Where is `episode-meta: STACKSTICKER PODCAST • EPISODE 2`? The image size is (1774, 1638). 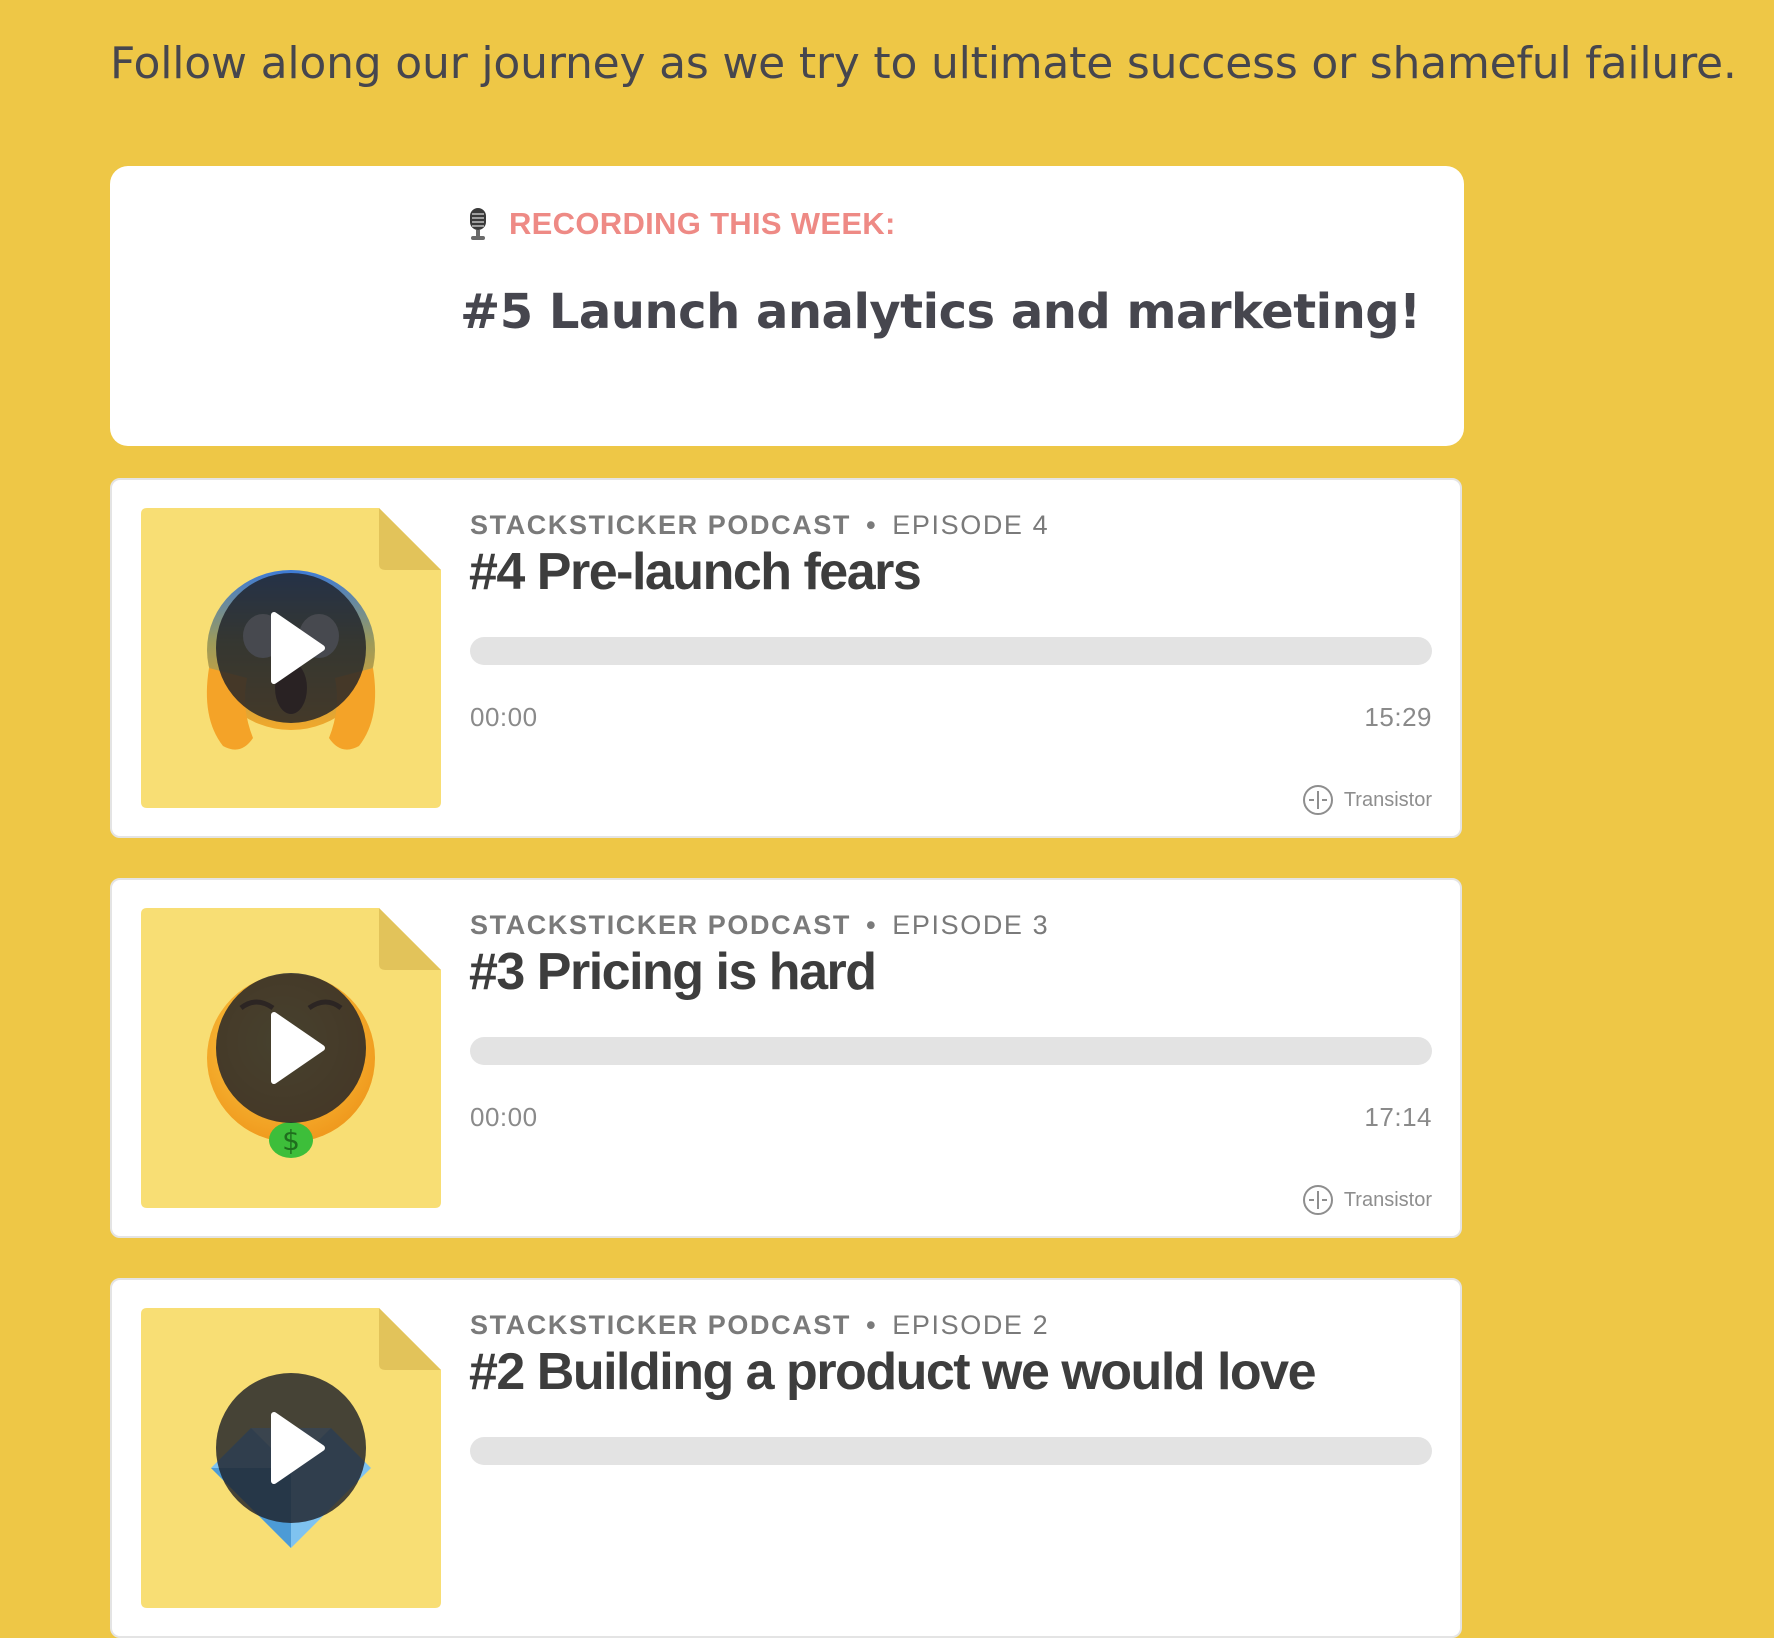 episode-meta: STACKSTICKER PODCAST • EPISODE 2 is located at coordinates (759, 1325).